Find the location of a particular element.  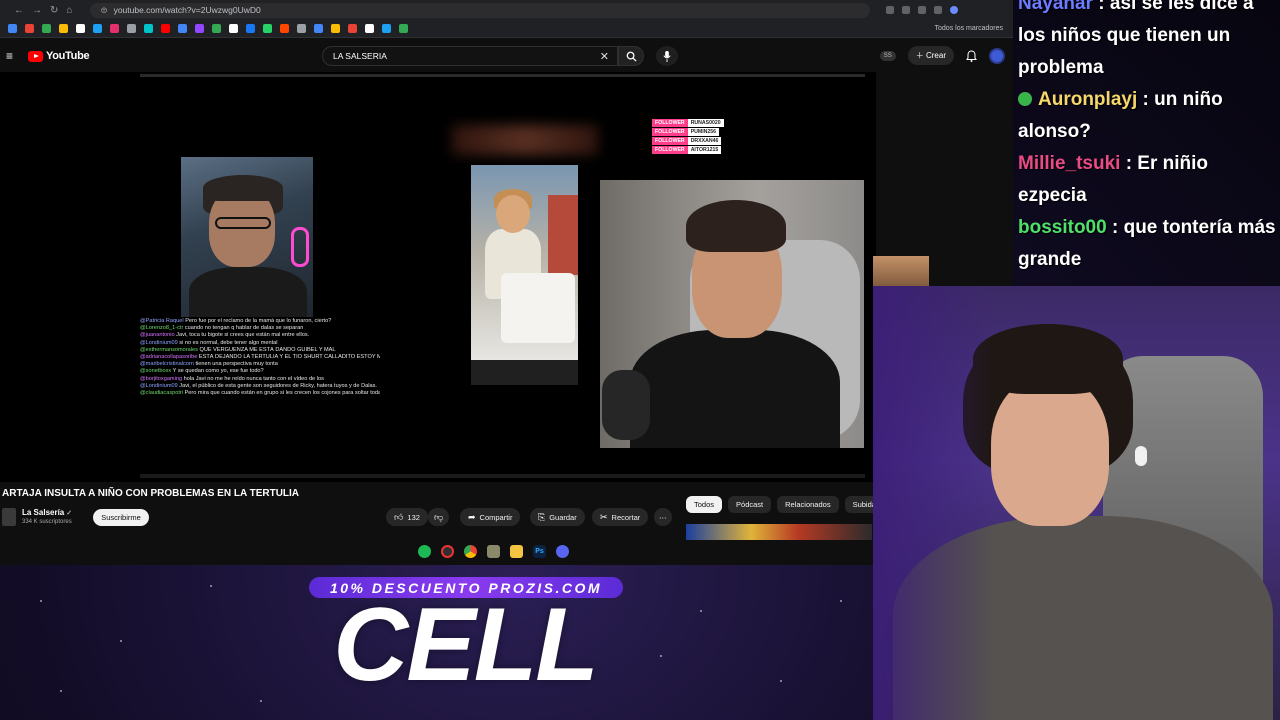

flour-table is located at coordinates (538, 308).